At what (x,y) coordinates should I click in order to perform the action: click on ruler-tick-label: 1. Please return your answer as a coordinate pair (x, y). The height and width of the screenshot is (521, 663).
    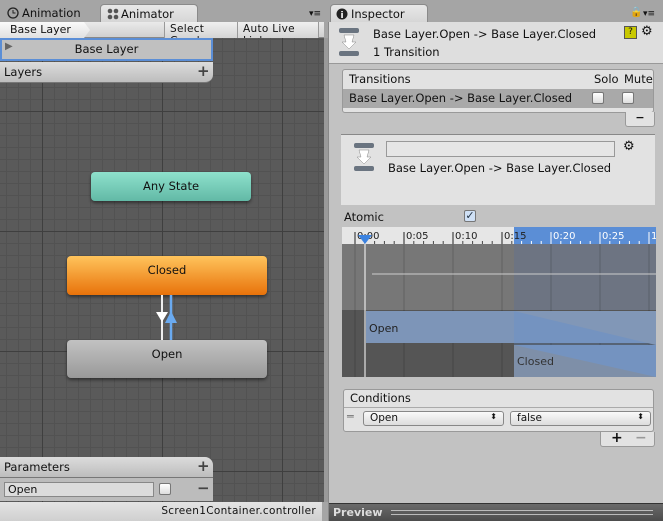
    Looking at the image, I should click on (653, 236).